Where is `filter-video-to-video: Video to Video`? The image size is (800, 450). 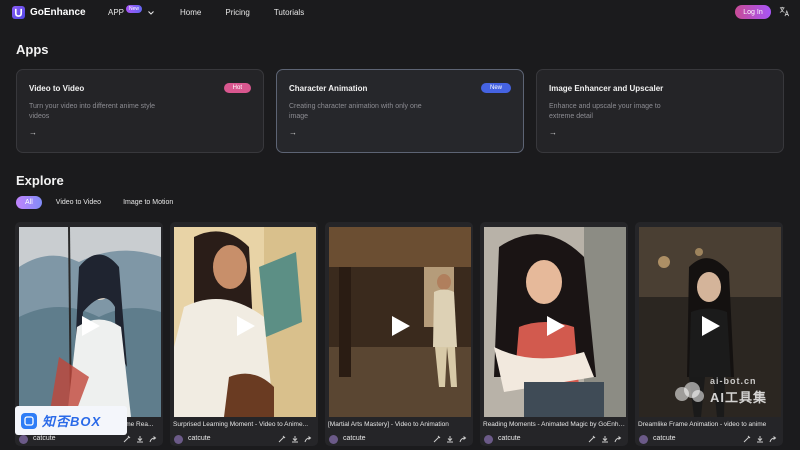 filter-video-to-video: Video to Video is located at coordinates (78, 202).